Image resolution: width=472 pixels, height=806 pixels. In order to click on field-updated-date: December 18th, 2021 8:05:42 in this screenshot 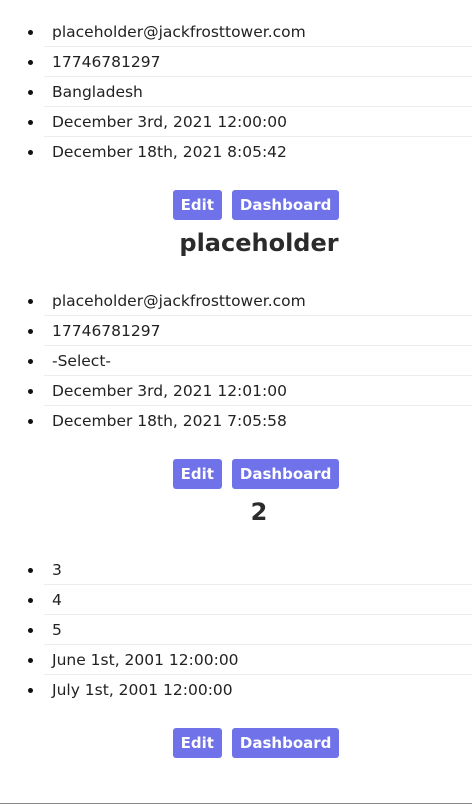, I will do `click(258, 152)`.